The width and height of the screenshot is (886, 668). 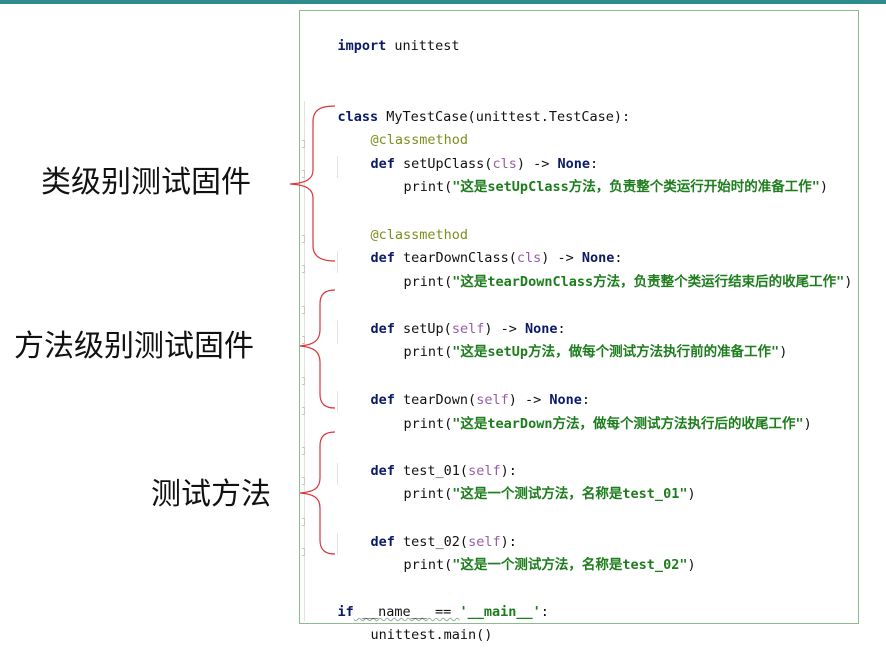 I want to click on brace-overlay, so click(x=312, y=330).